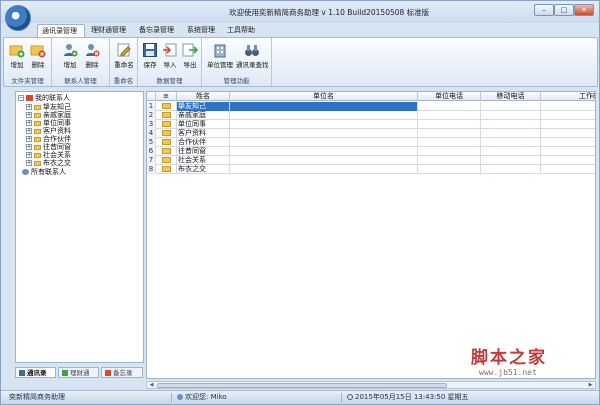 Image resolution: width=600 pixels, height=405 pixels. I want to click on icon-column-header: ≡, so click(166, 96).